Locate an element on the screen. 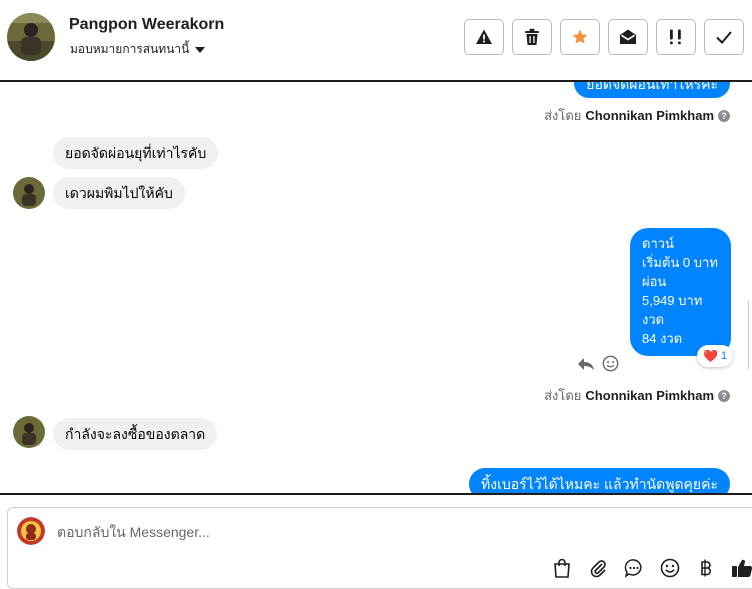  outgoing-message-partial: ยอดจัดผ่อนเท่าไหร่คะ is located at coordinates (652, 90).